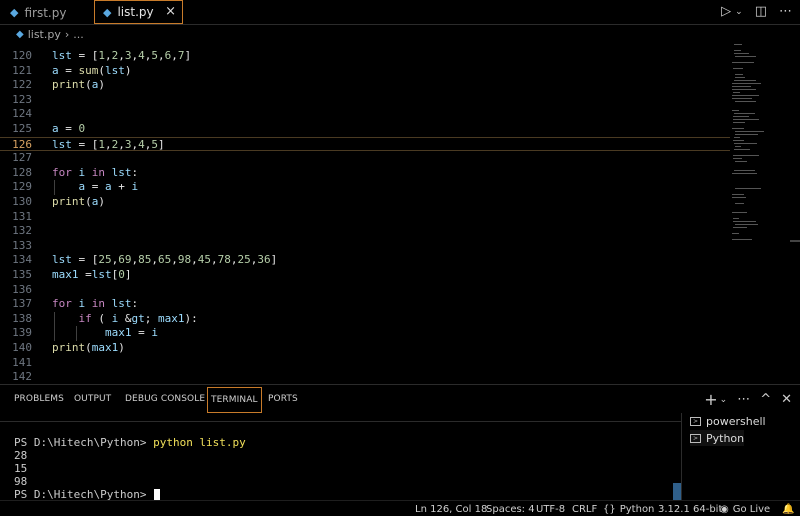 This screenshot has height=516, width=800. Describe the element at coordinates (451, 509) in the screenshot. I see `cursor-position: Ln 126, Col 18` at that location.